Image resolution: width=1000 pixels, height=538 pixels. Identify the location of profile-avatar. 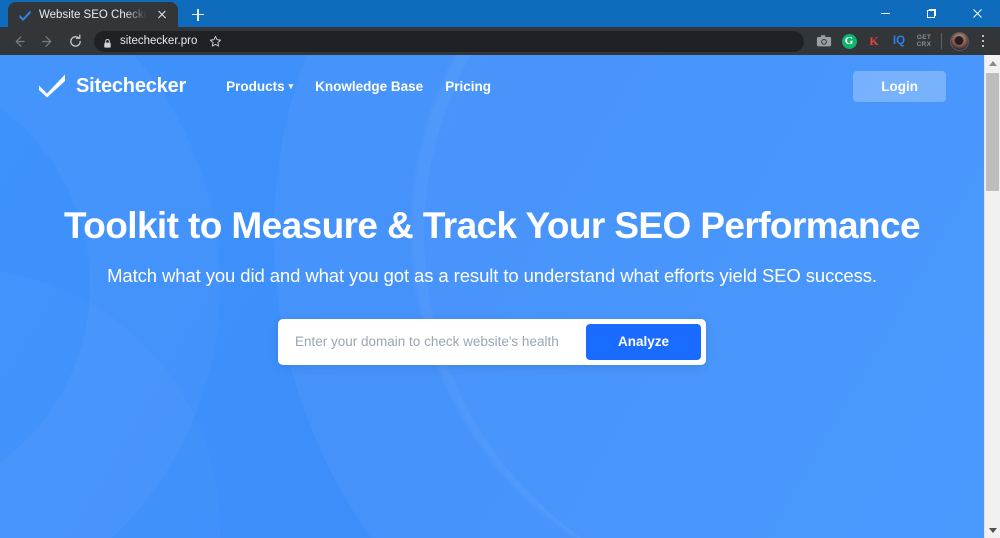
(959, 41).